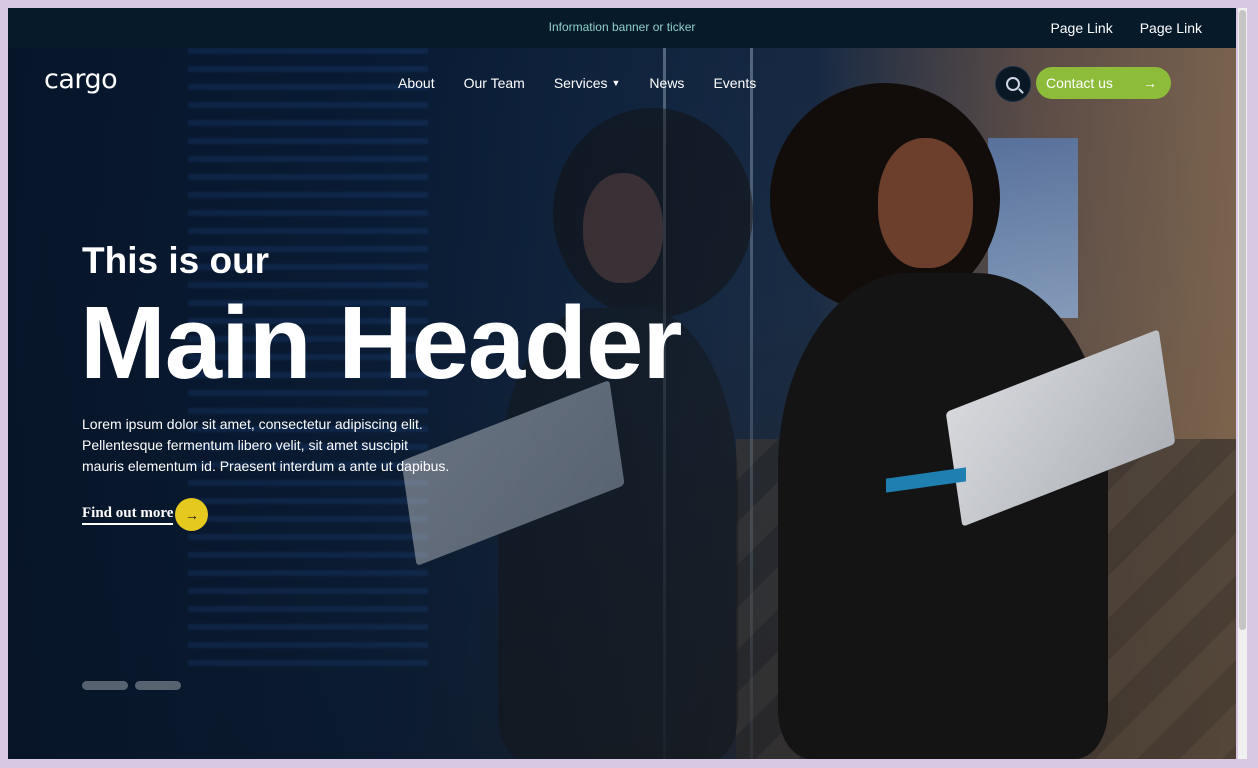  I want to click on nav-item-label: Events, so click(735, 83).